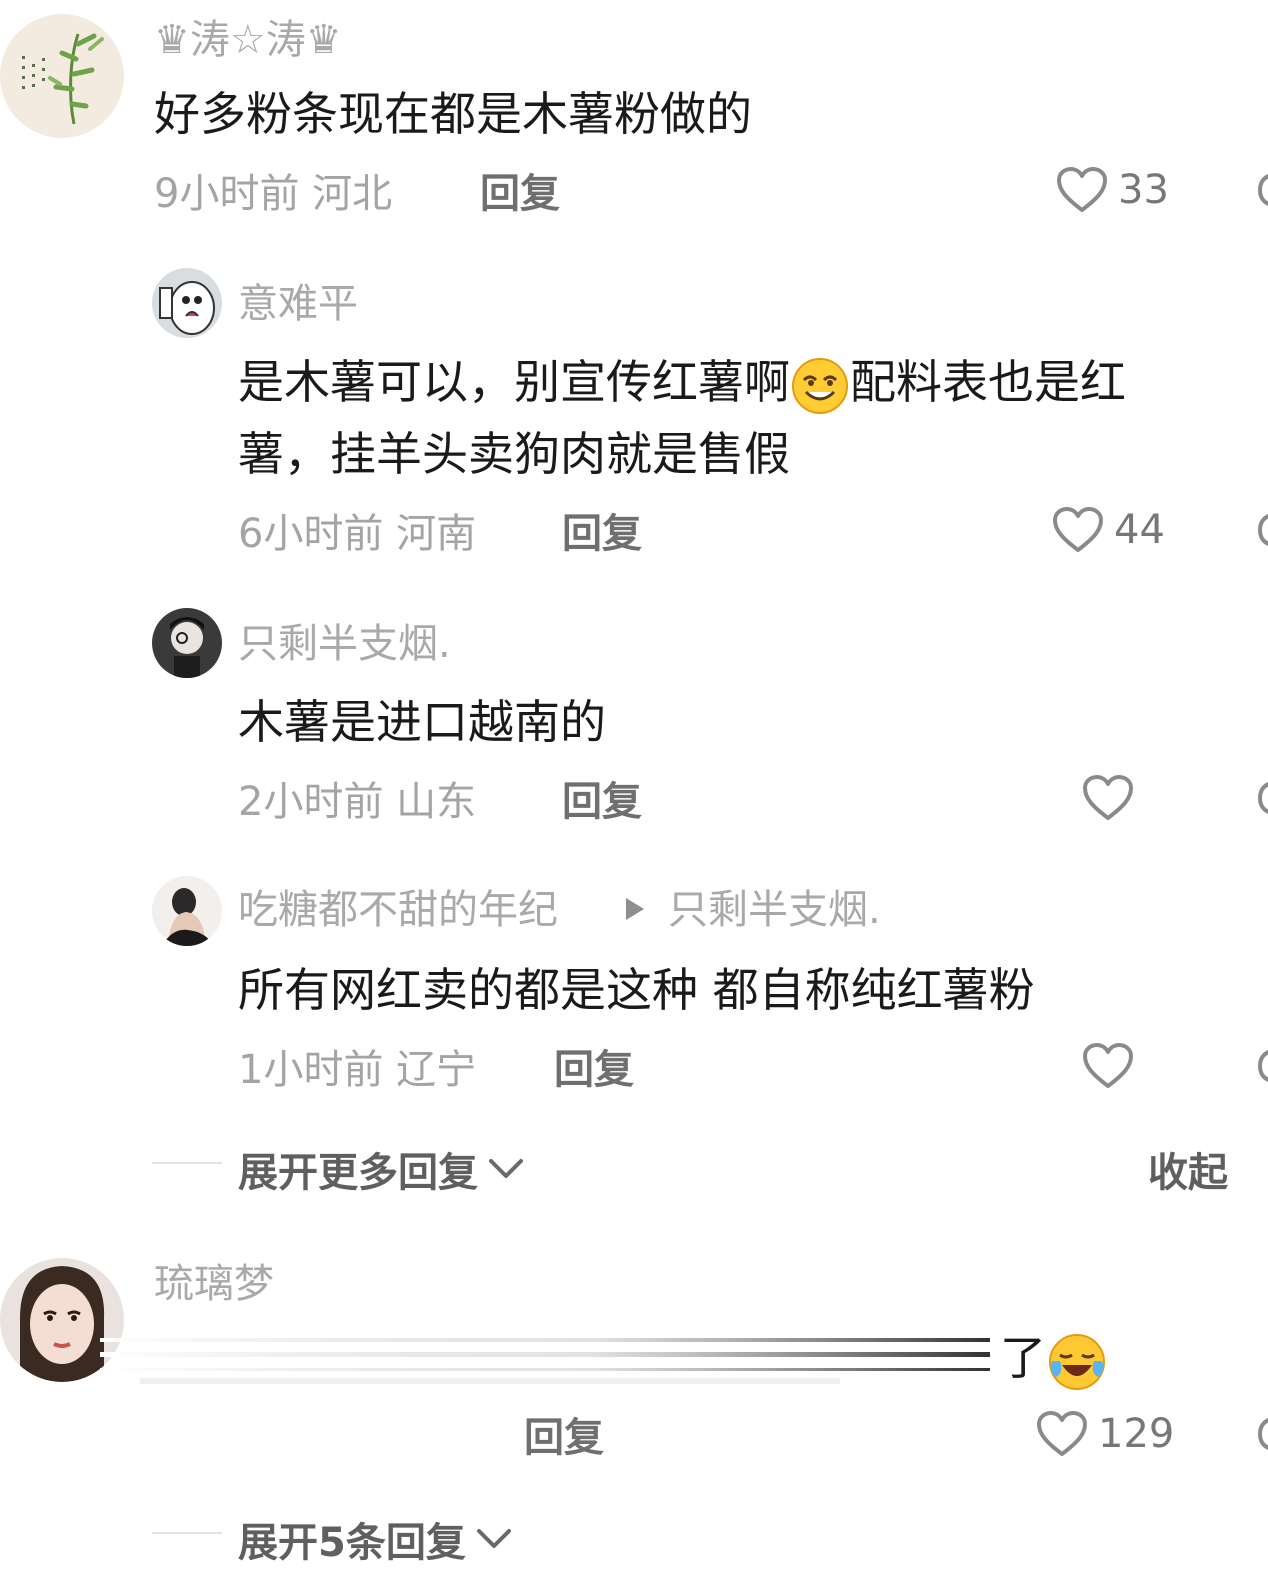  I want to click on username: ♛涛☆涛♛, so click(248, 40).